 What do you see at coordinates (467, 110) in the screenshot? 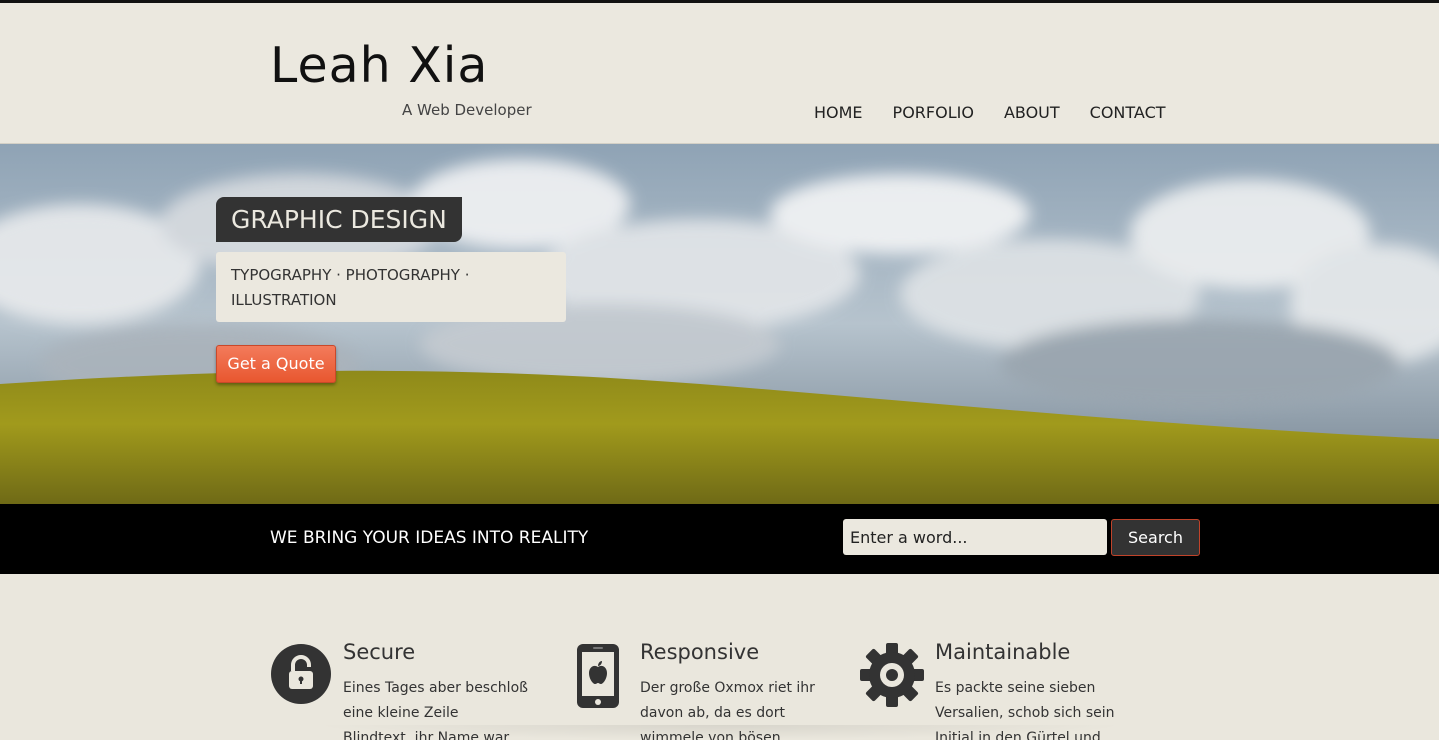
I see `site-tagline: A Web Developer` at bounding box center [467, 110].